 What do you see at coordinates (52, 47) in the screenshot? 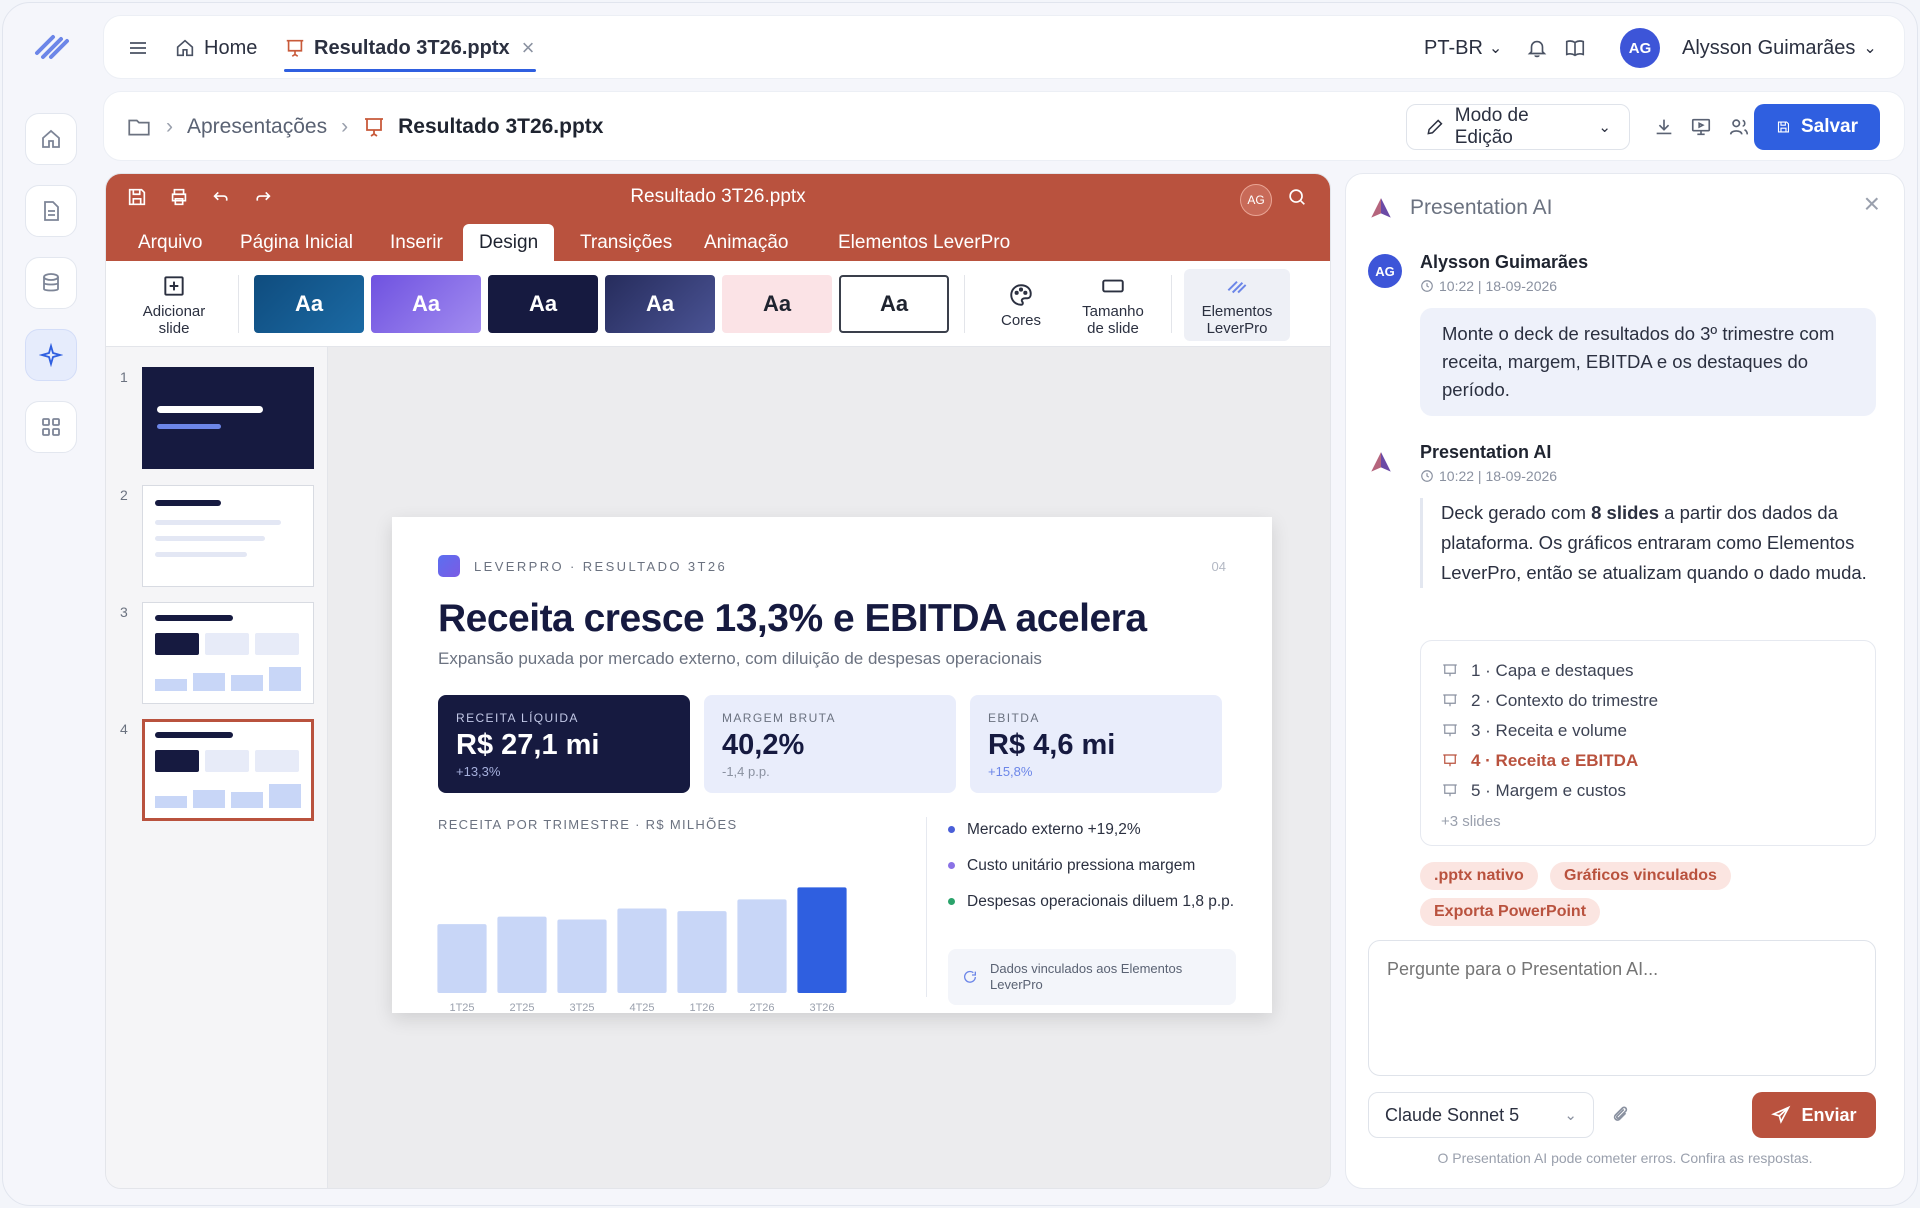
I see `logo-icon` at bounding box center [52, 47].